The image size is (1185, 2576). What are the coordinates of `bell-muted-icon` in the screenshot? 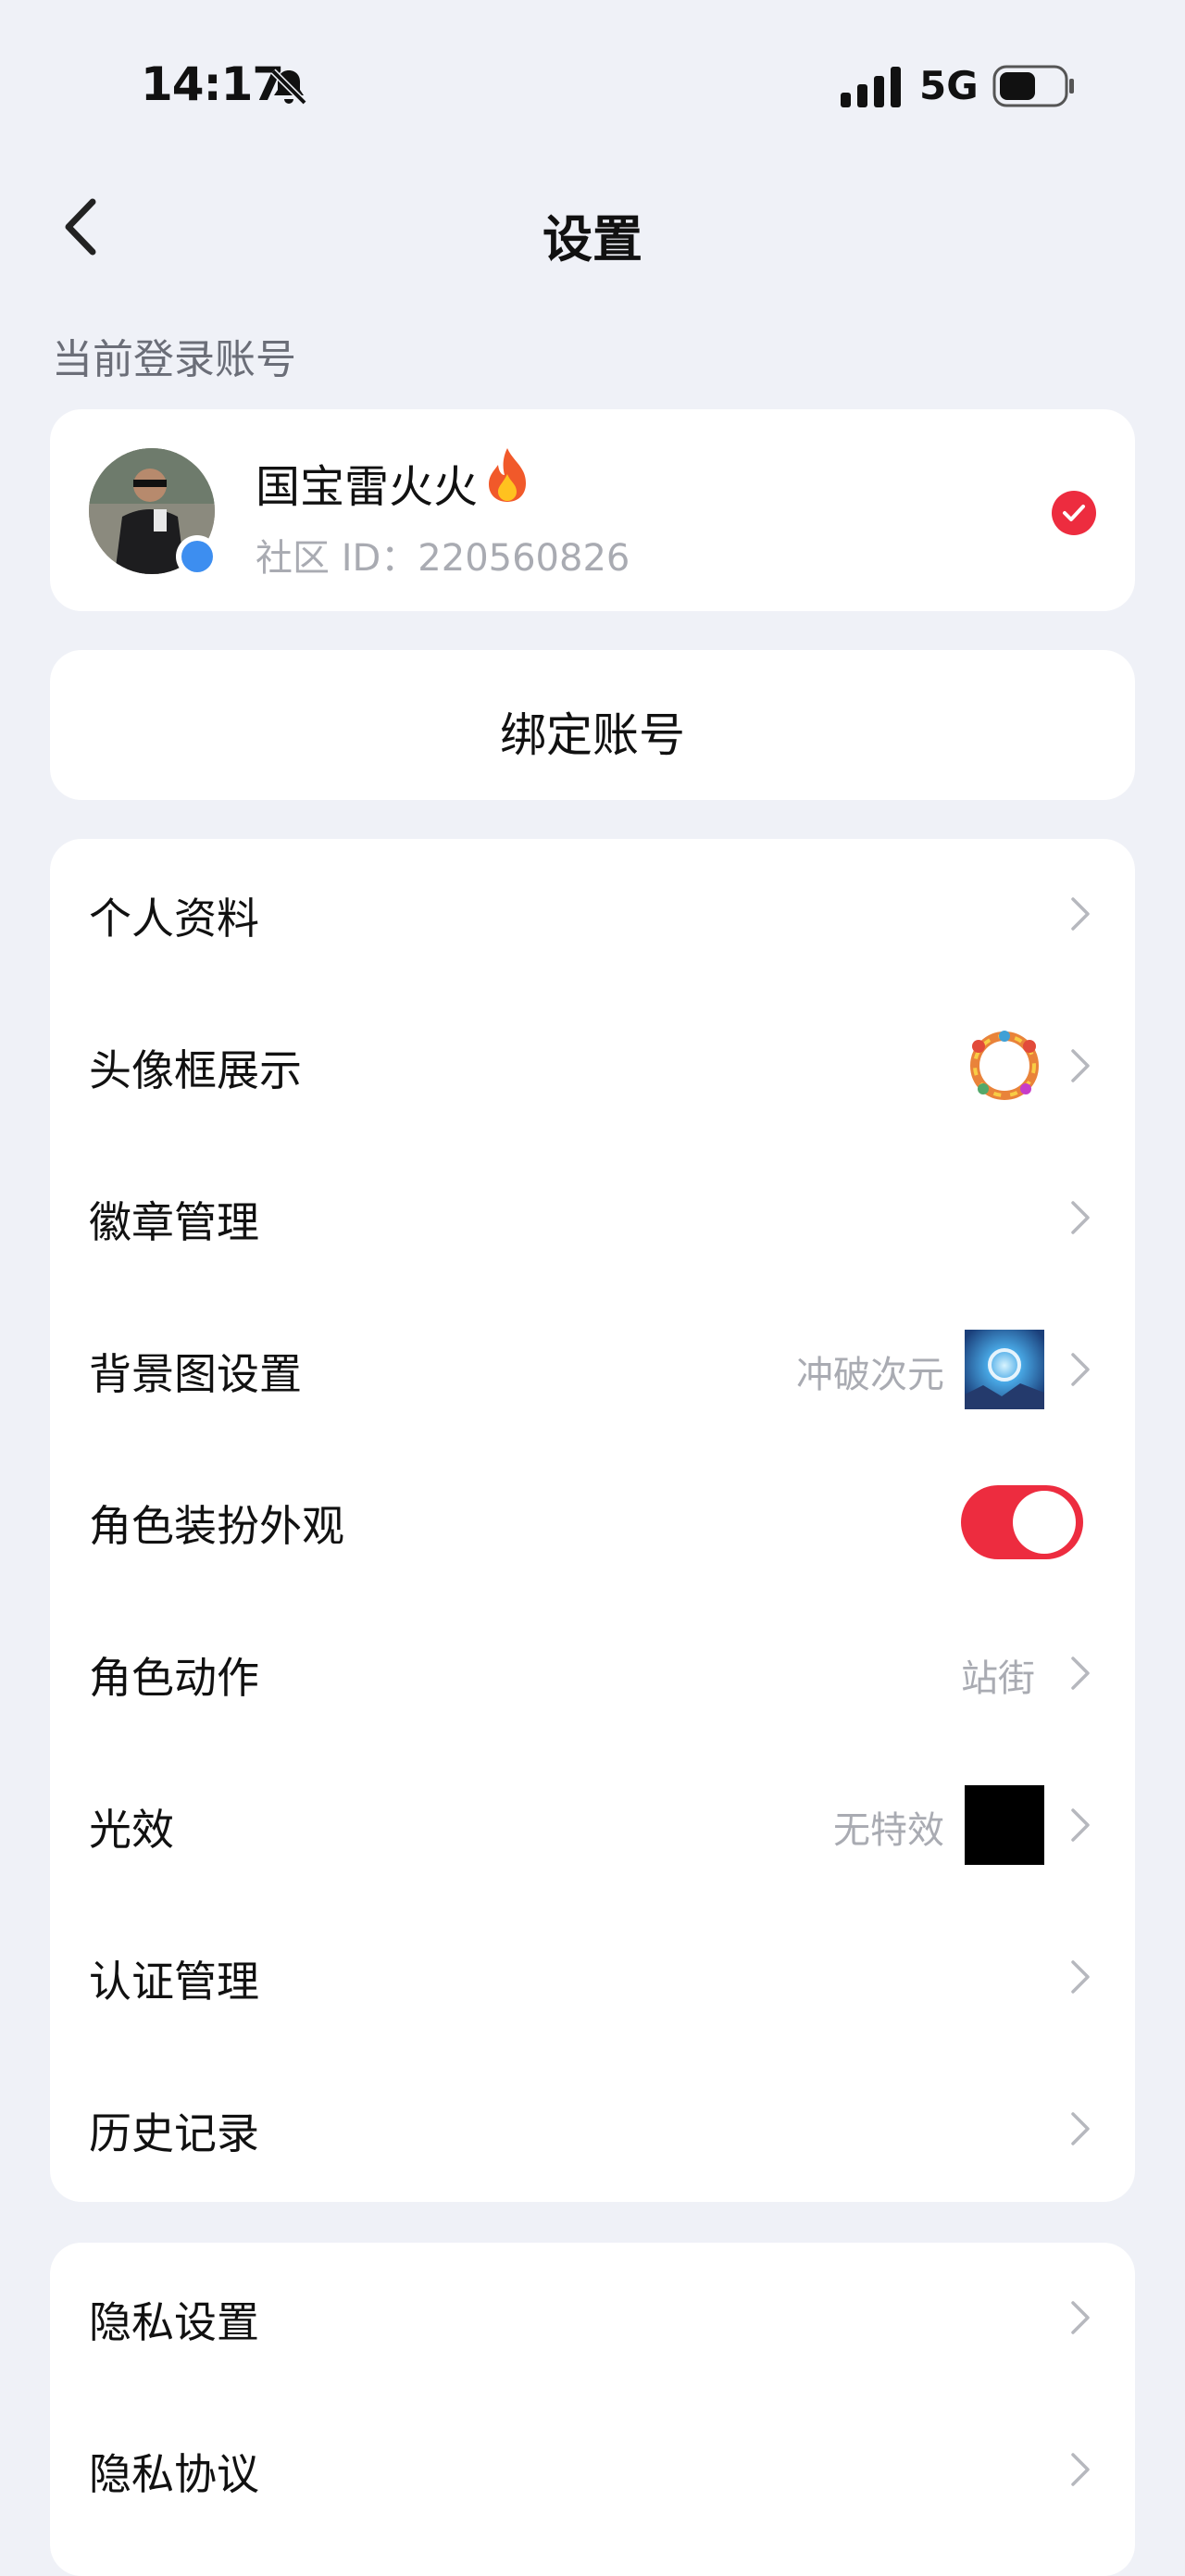 It's located at (288, 87).